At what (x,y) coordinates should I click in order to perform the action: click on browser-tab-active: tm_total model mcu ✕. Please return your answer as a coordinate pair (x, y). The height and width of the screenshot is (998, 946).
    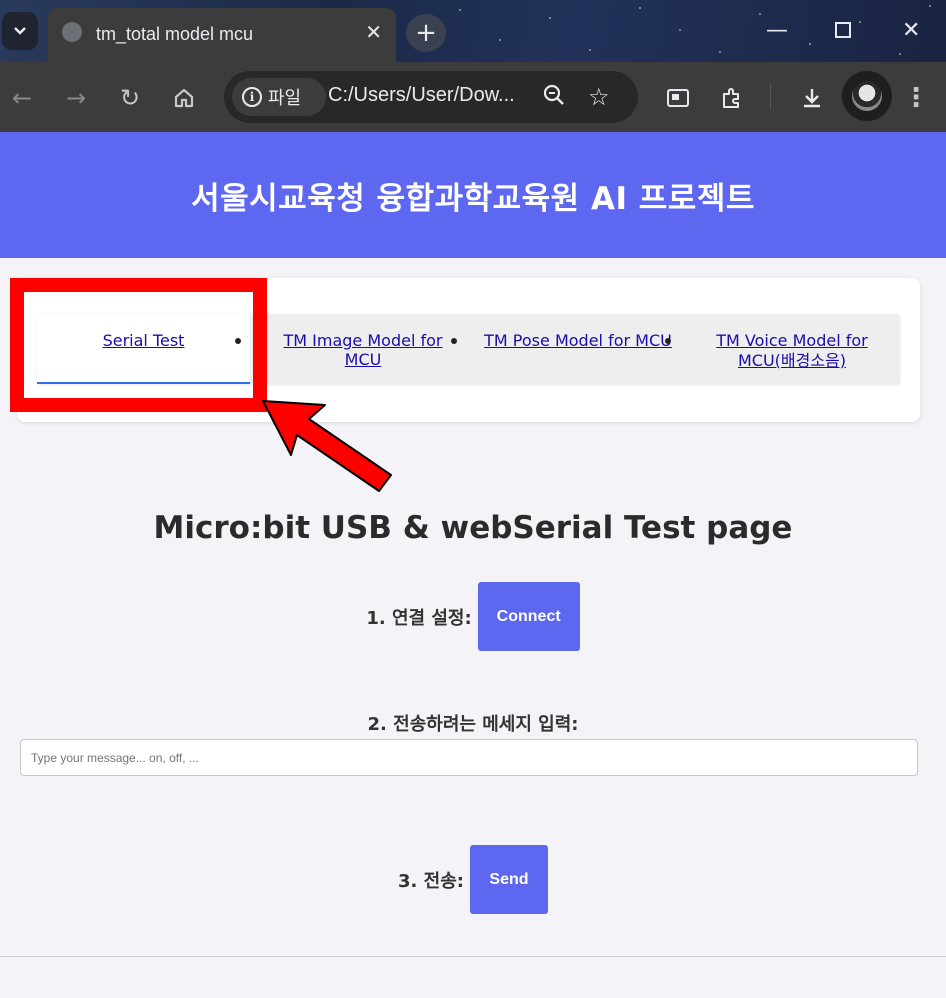
    Looking at the image, I should click on (222, 35).